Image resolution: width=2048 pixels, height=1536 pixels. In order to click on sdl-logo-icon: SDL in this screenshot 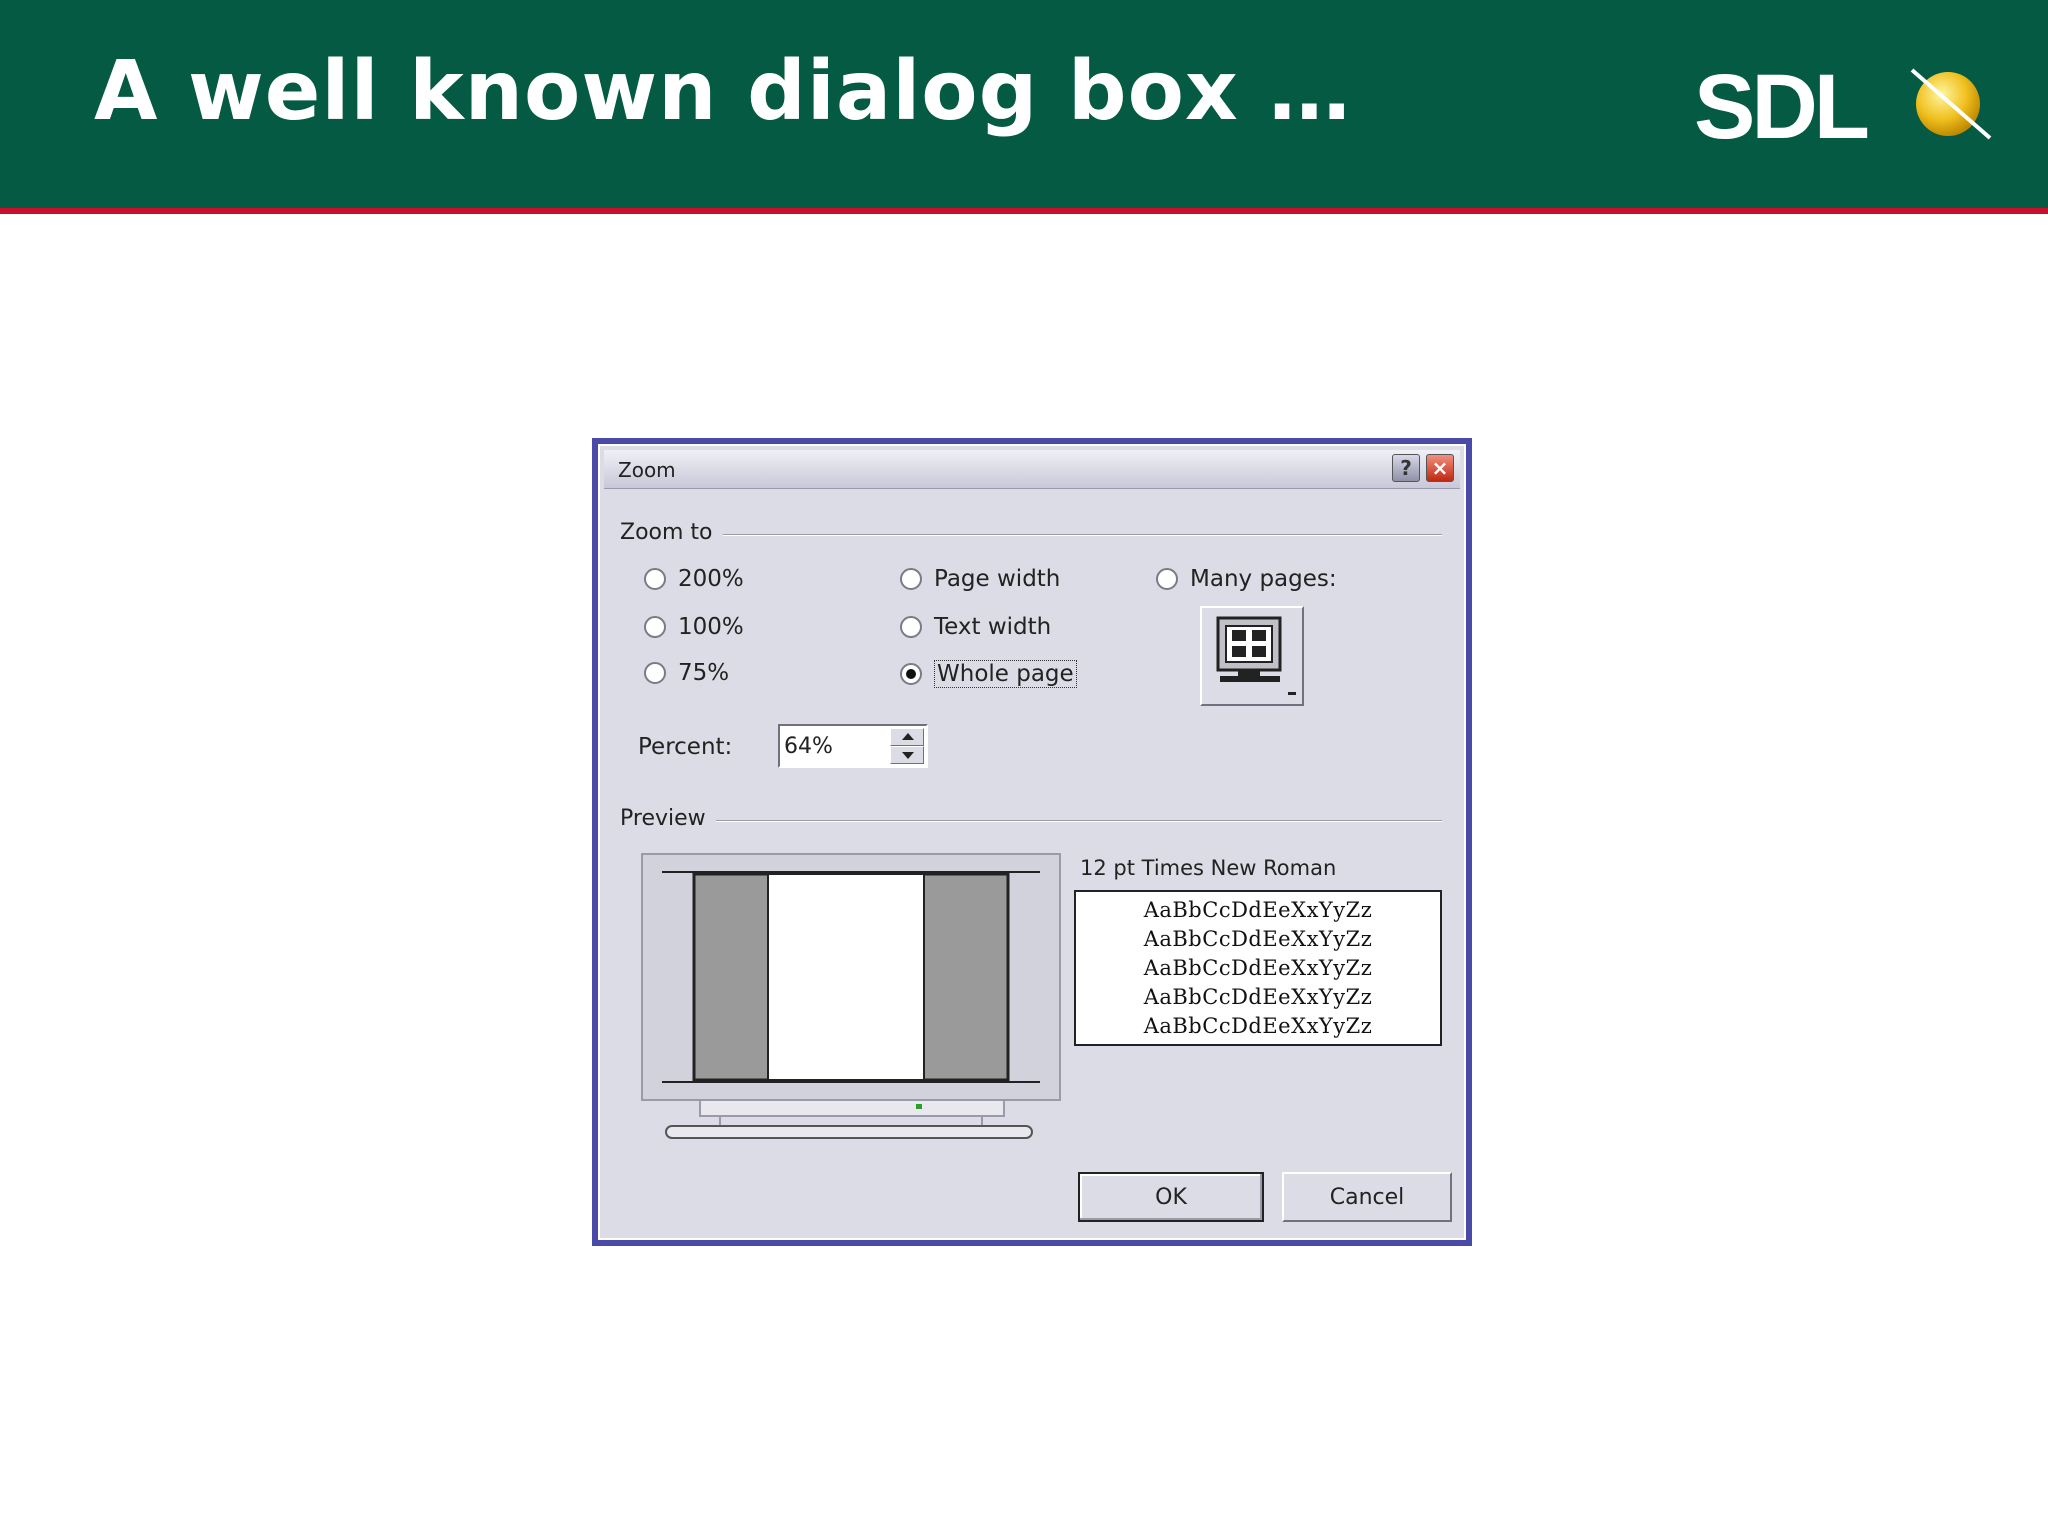, I will do `click(1843, 105)`.